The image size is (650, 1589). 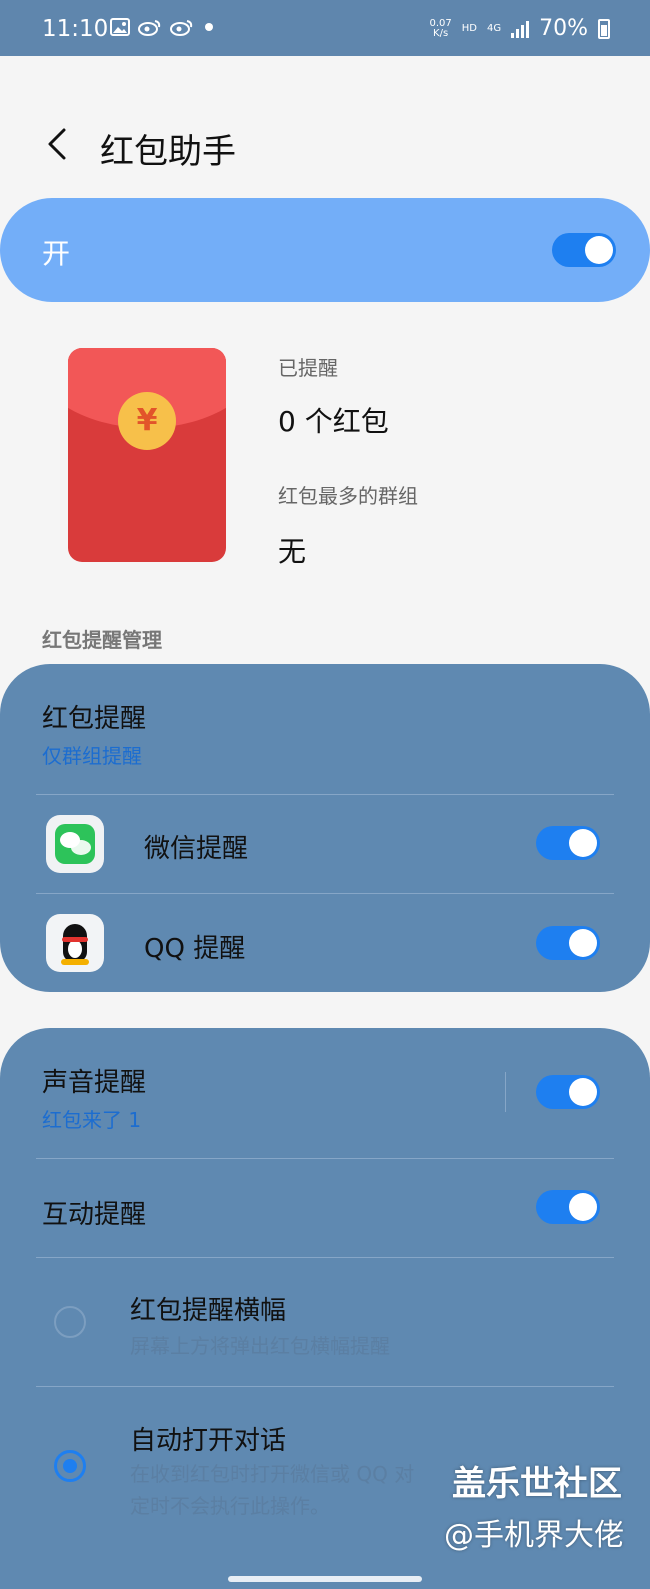 What do you see at coordinates (292, 551) in the screenshot?
I see `top-group-value: 无` at bounding box center [292, 551].